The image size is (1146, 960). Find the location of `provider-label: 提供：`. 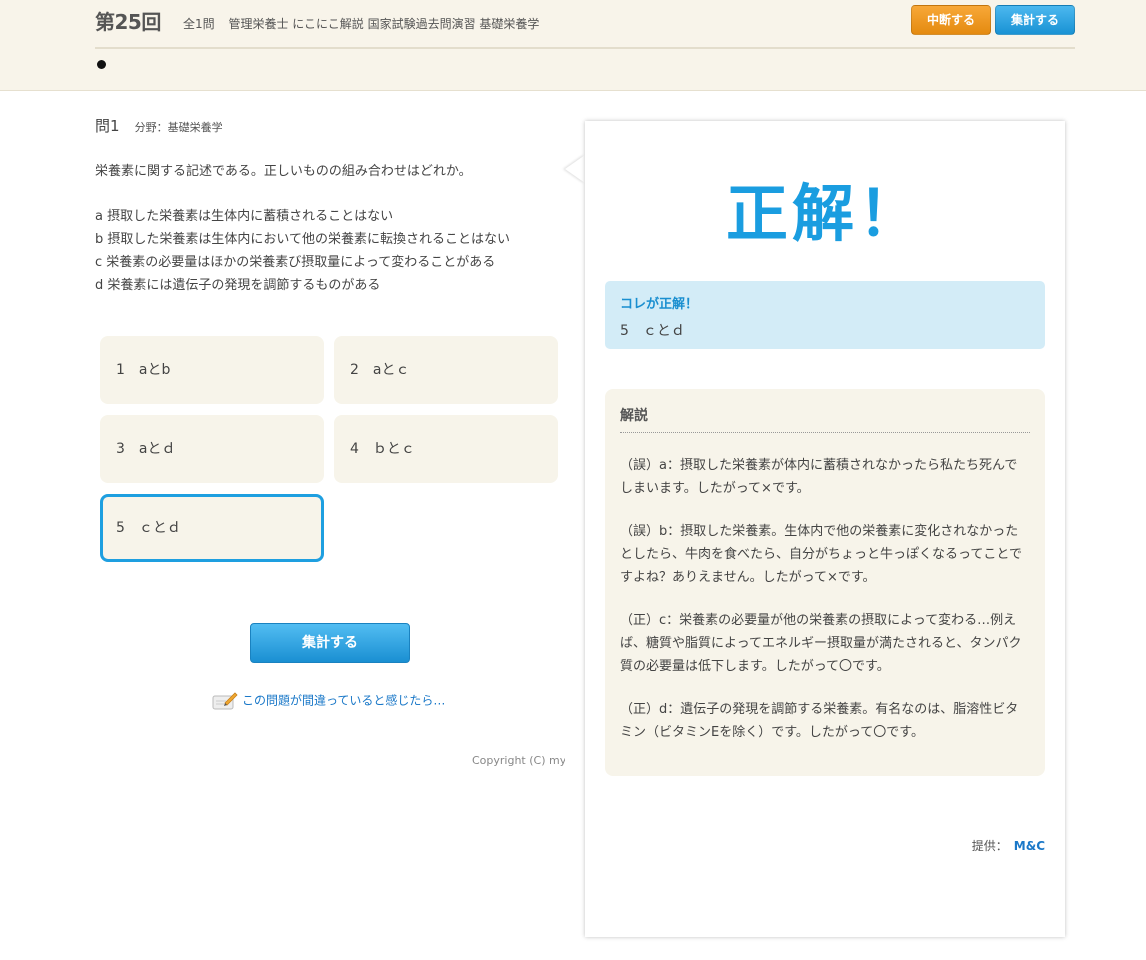

provider-label: 提供： is located at coordinates (989, 846).